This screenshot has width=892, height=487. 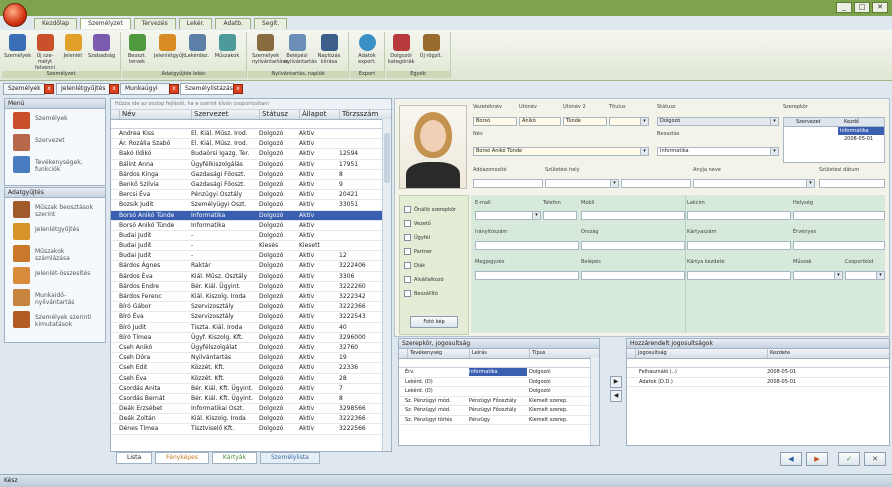 I want to click on grid-scrollbar, so click(x=386, y=285).